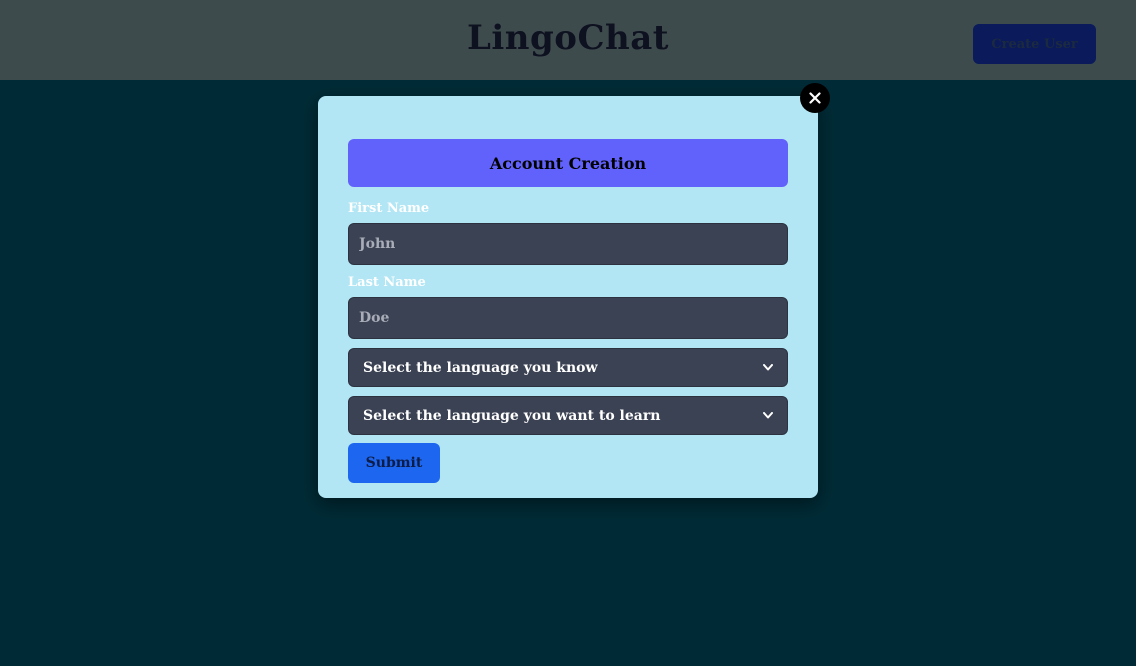 The height and width of the screenshot is (666, 1136). I want to click on app-title: LingoChat, so click(567, 38).